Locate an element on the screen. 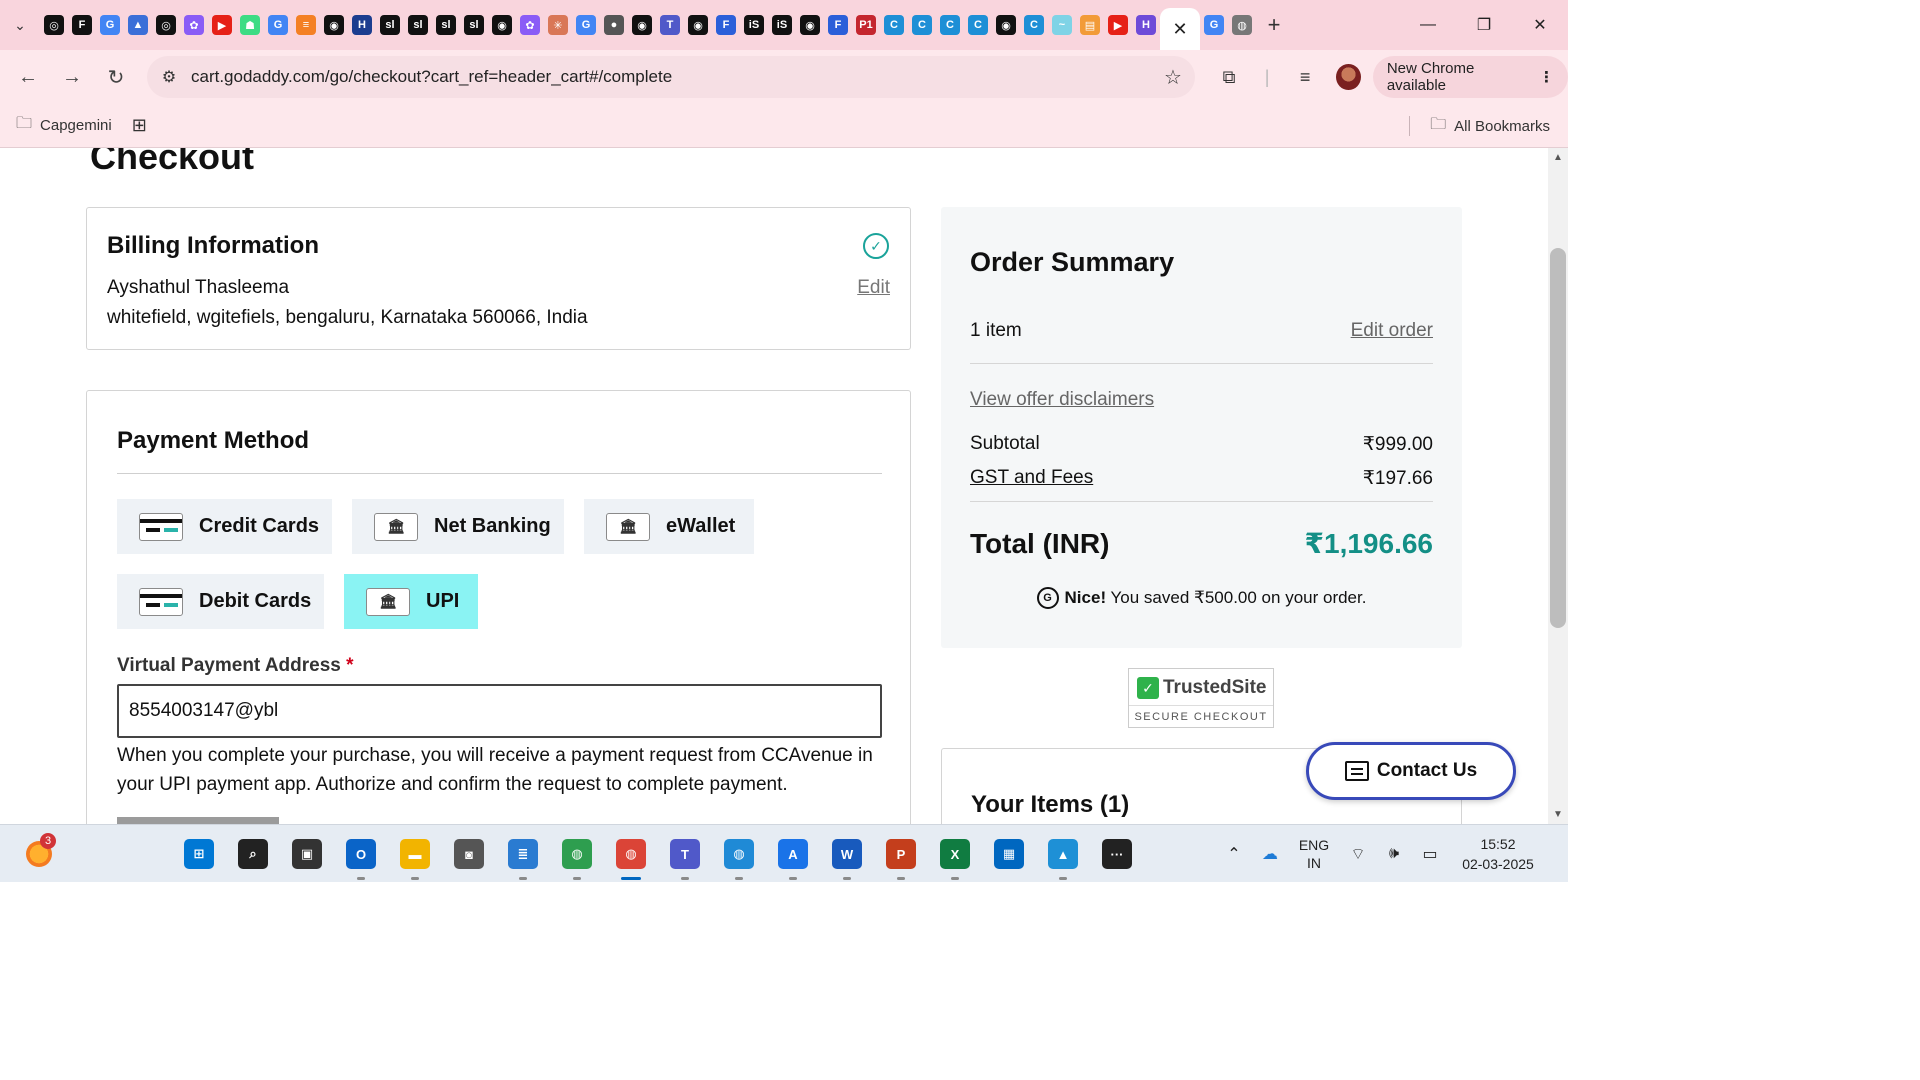 Image resolution: width=1920 pixels, height=1080 pixels. taskbar-app: T is located at coordinates (685, 854).